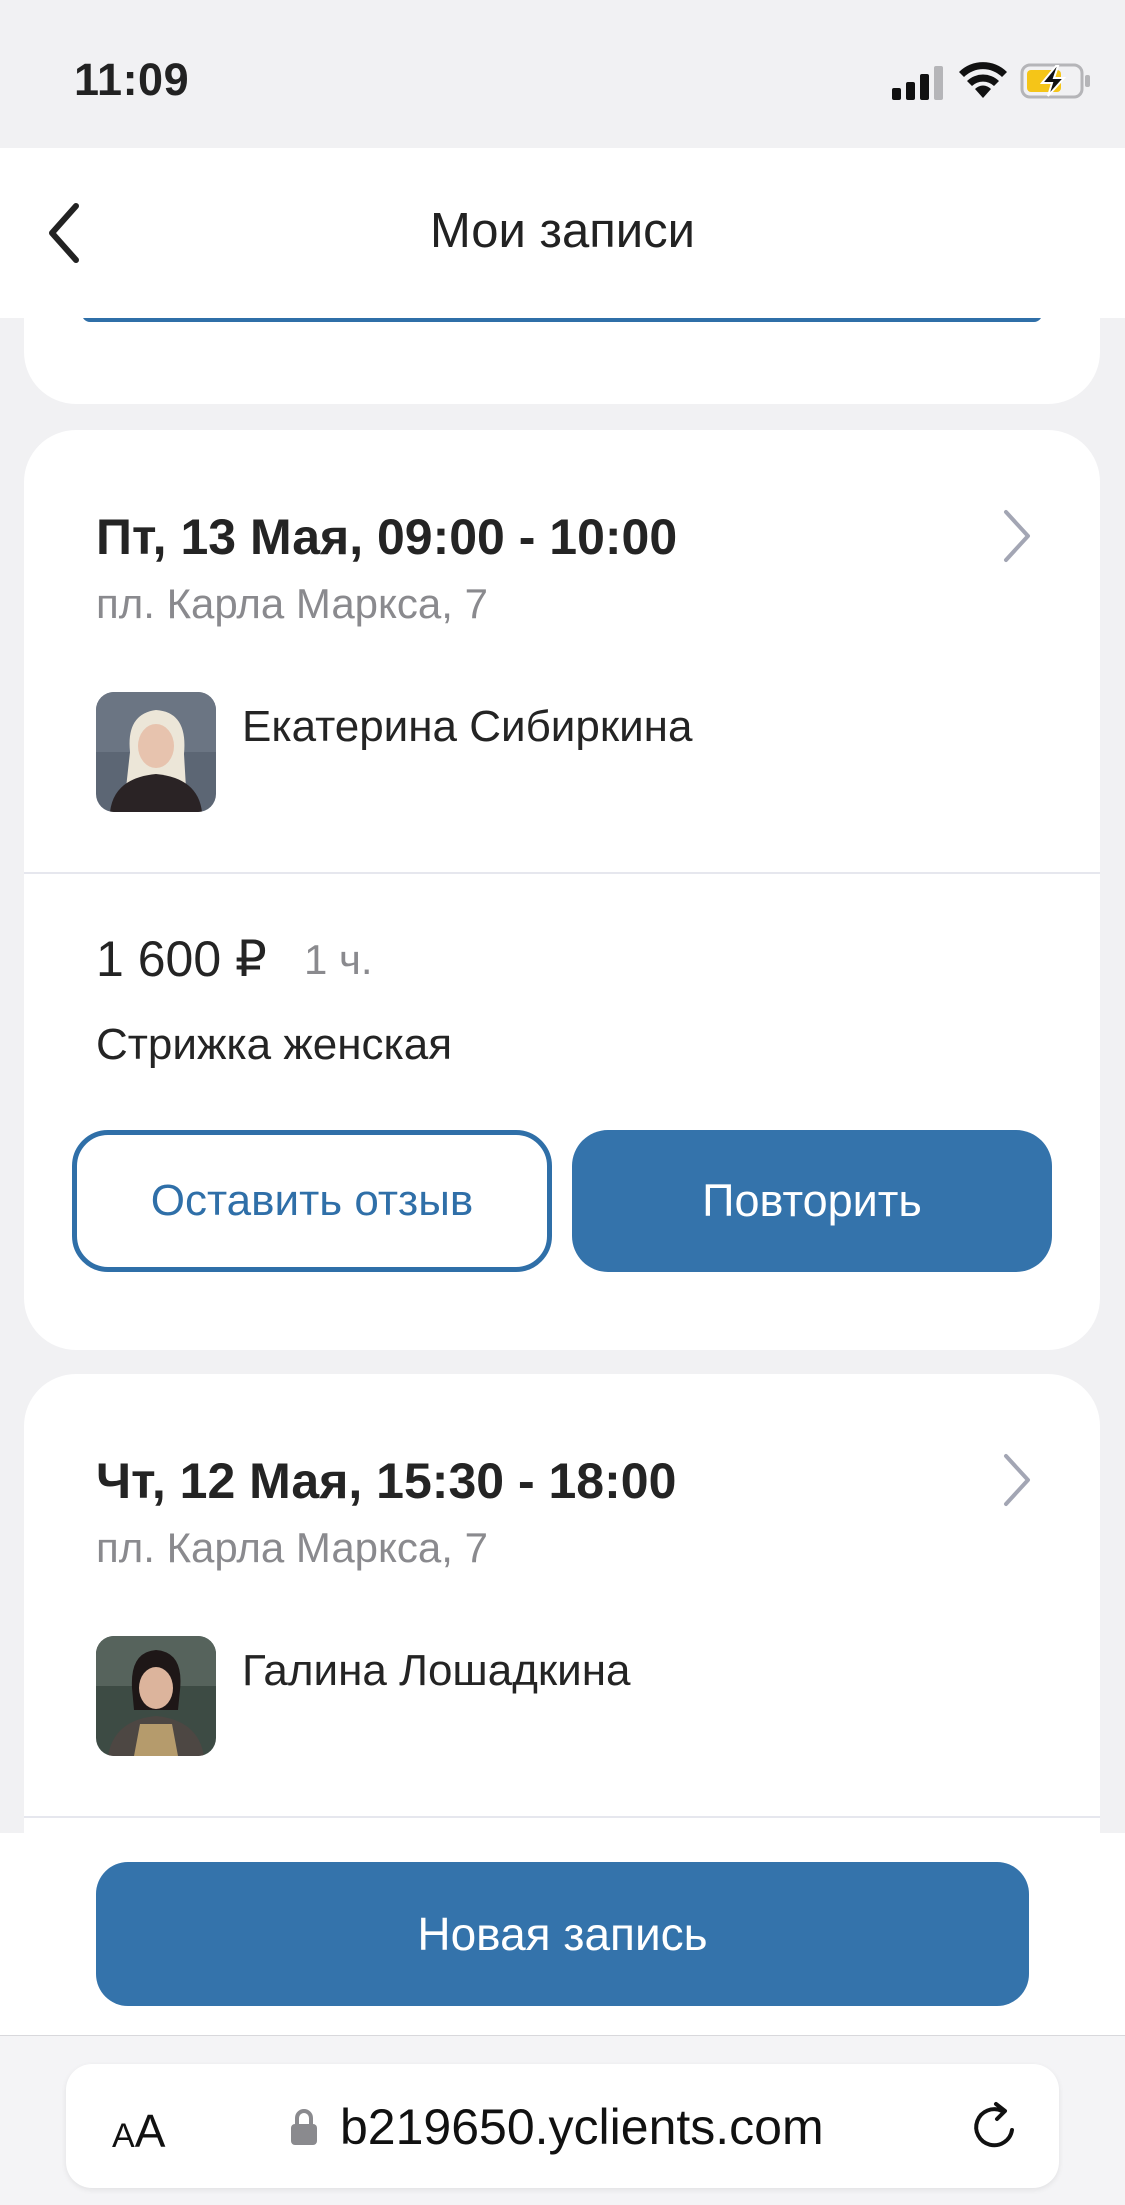 This screenshot has height=2205, width=1125. Describe the element at coordinates (562, 74) in the screenshot. I see `status-bar: 11:09` at that location.